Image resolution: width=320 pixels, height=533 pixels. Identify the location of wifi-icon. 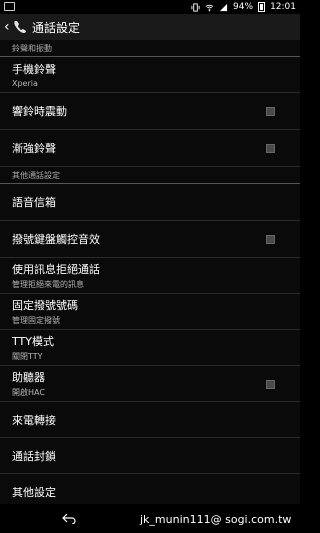
(209, 7).